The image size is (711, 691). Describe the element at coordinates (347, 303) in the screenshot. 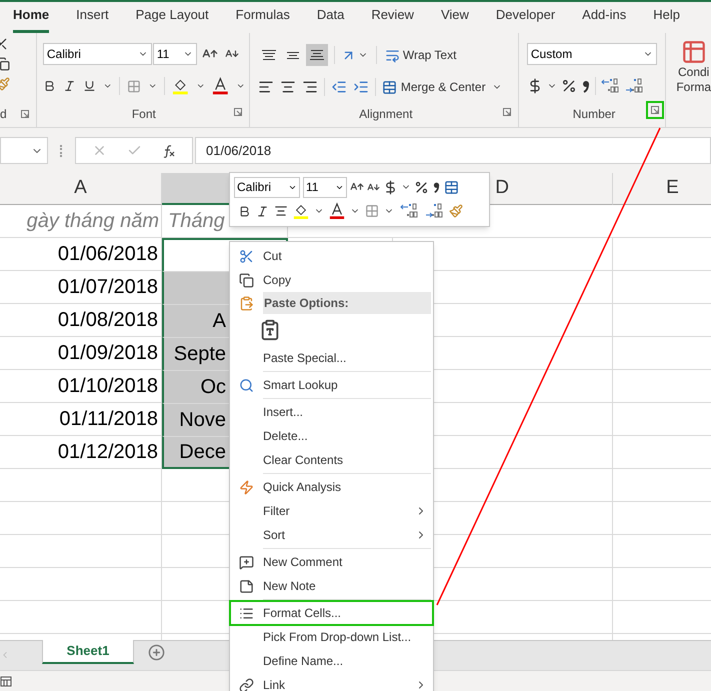

I see `menu-section-header: Paste Options:` at that location.